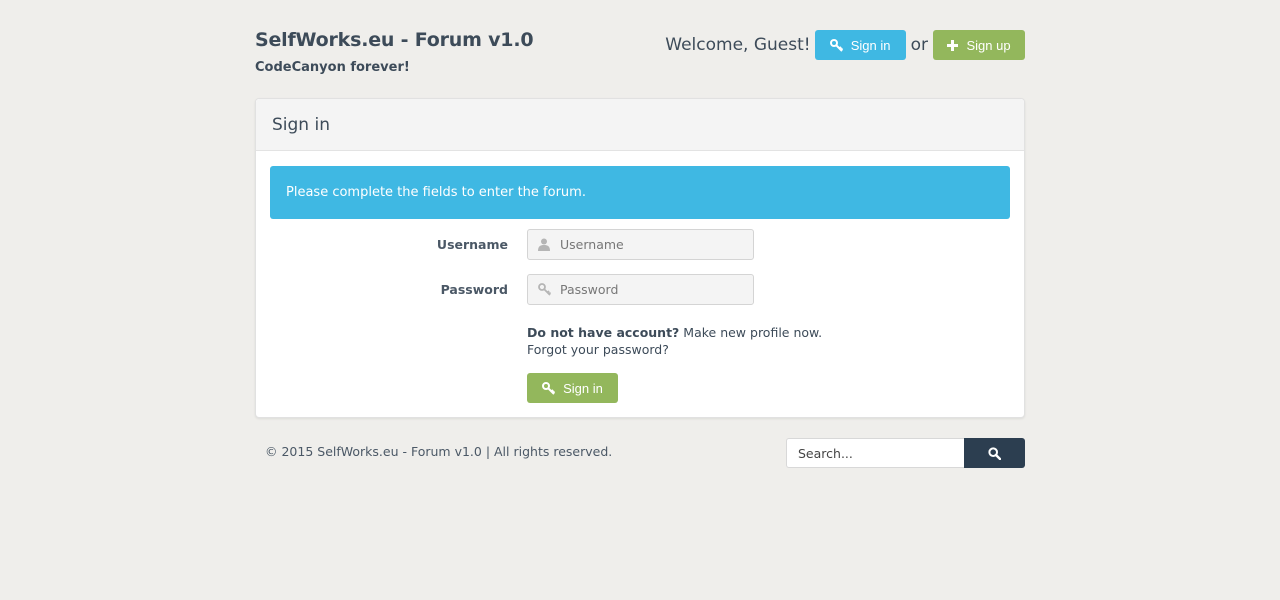 Image resolution: width=1280 pixels, height=600 pixels. I want to click on register-link: Make new profile now., so click(752, 332).